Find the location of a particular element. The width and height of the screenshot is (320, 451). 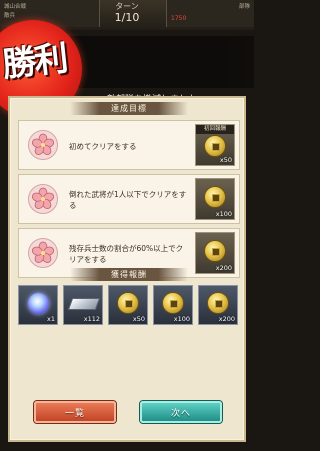

item-qty: x112 is located at coordinates (91, 319).